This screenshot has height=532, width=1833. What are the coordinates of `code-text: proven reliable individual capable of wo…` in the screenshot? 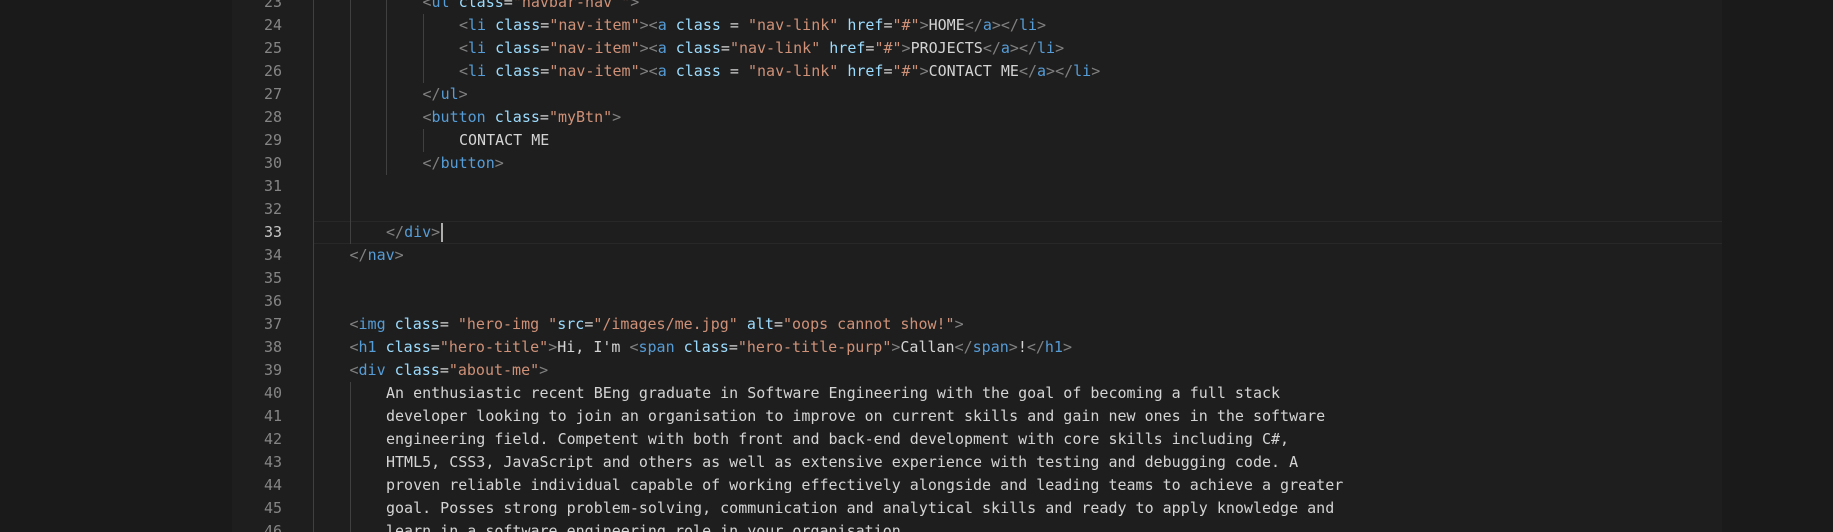 It's located at (864, 485).